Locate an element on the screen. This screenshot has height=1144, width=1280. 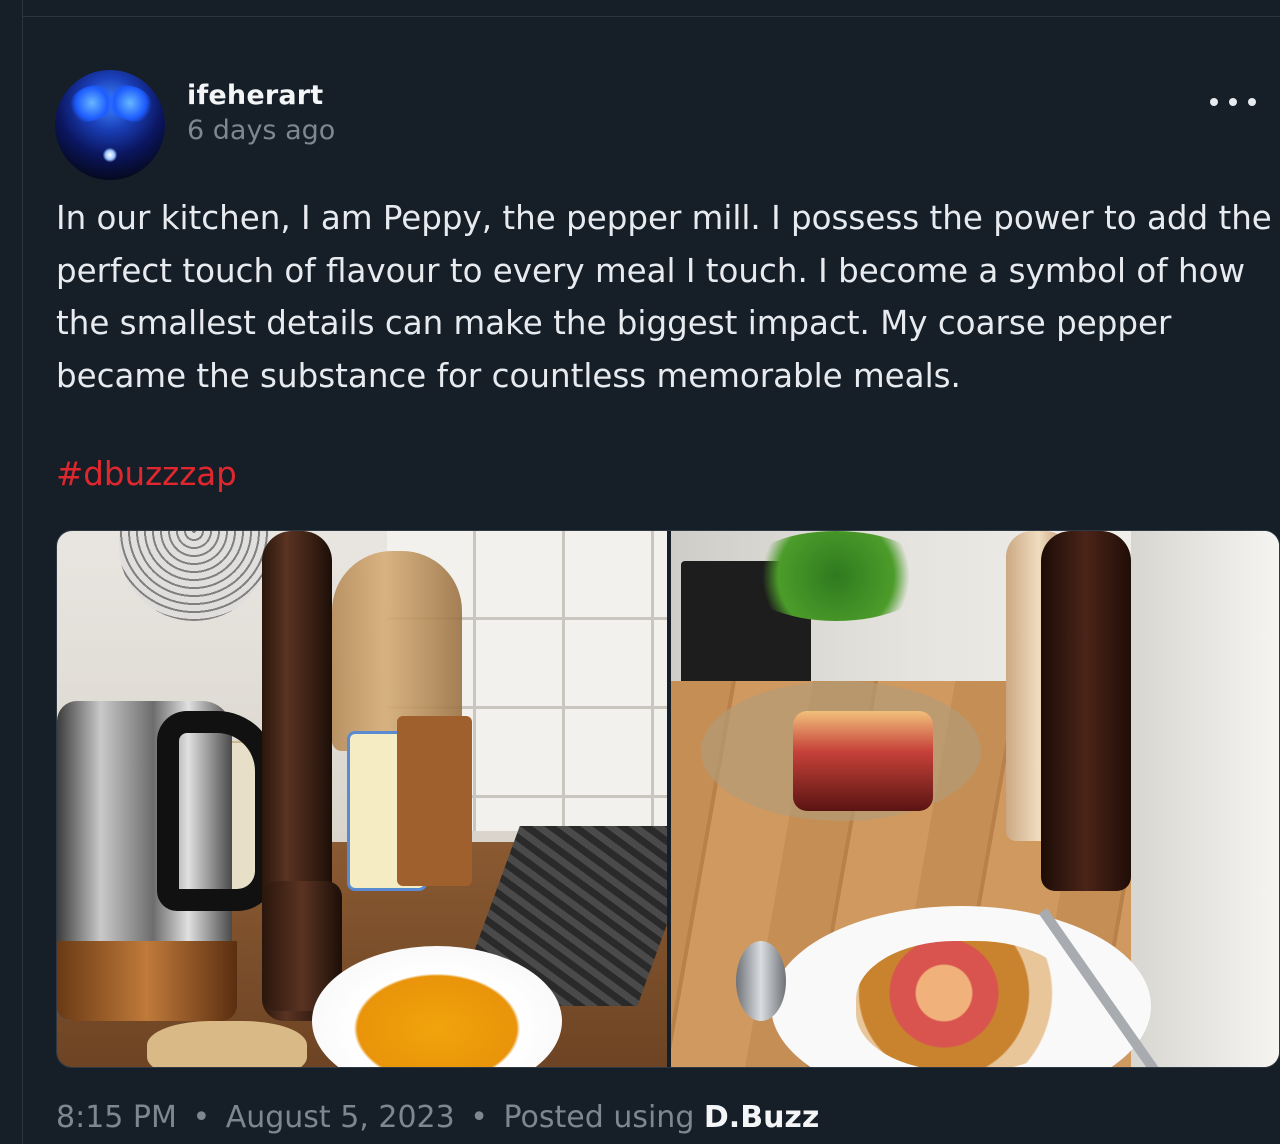
dark-pepper-mill is located at coordinates (1086, 711).